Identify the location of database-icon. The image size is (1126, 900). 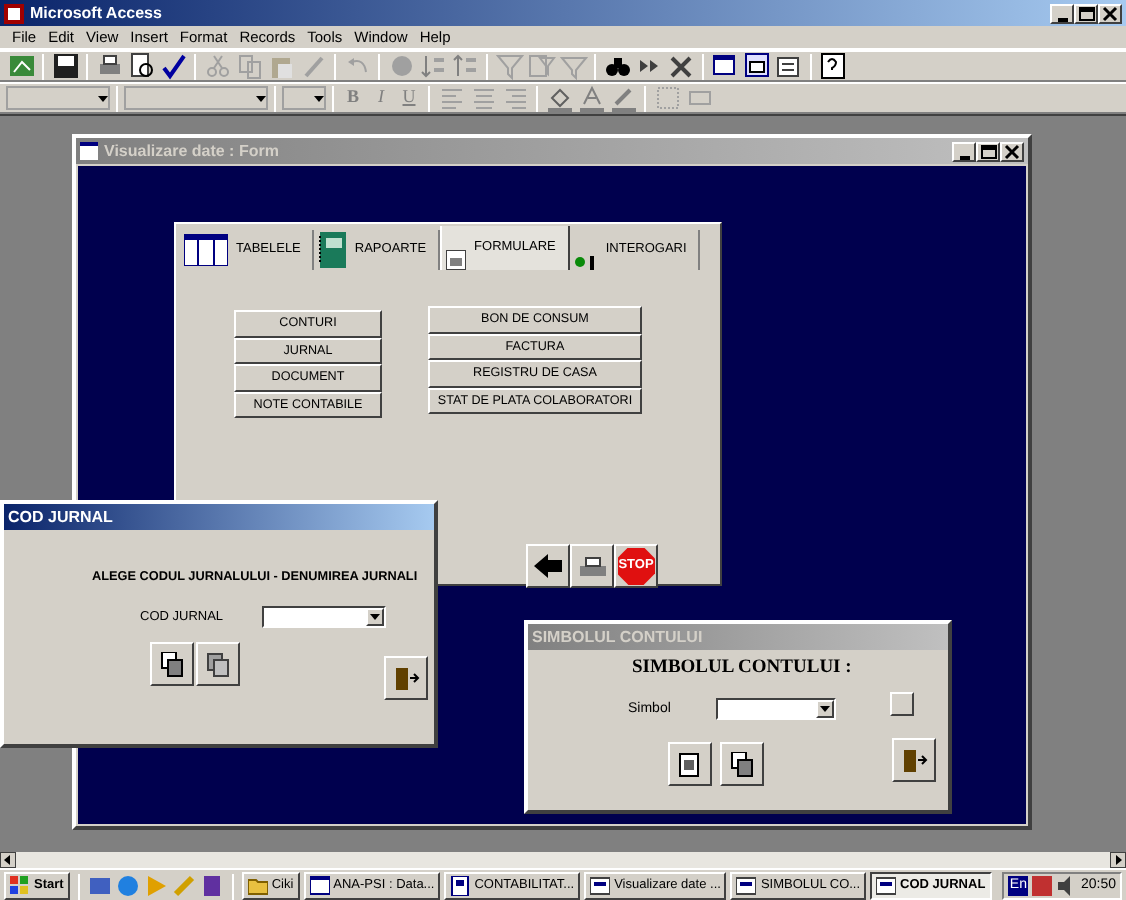
(319, 886).